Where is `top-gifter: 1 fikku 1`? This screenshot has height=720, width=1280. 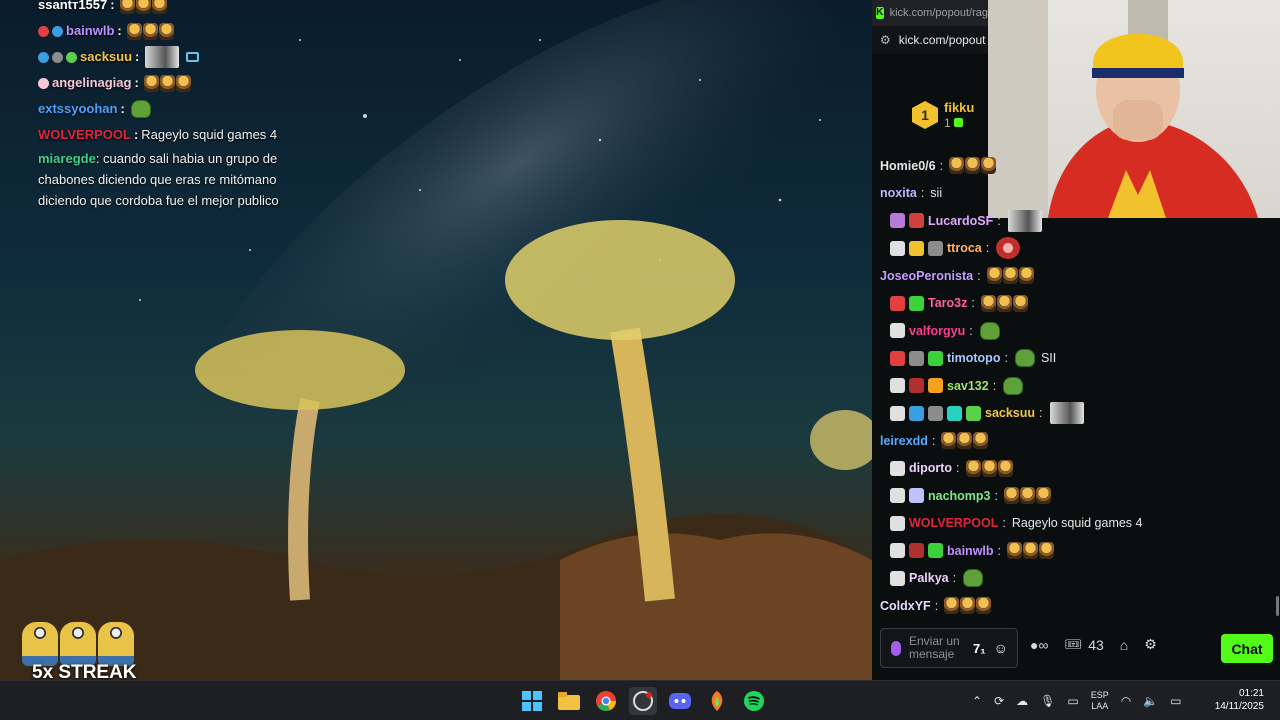
top-gifter: 1 fikku 1 is located at coordinates (943, 115).